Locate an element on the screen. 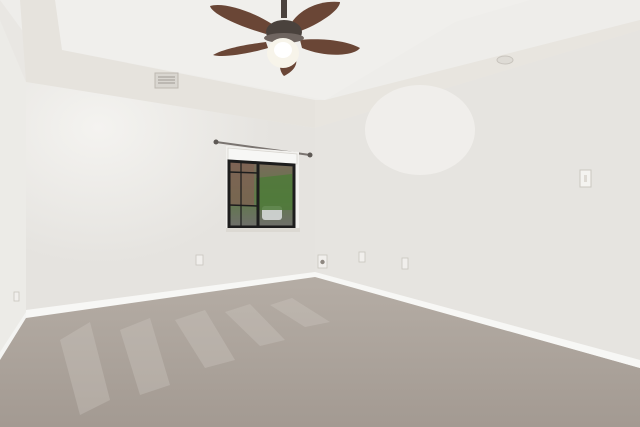 The image size is (640, 427). fan-downrod is located at coordinates (284, 9).